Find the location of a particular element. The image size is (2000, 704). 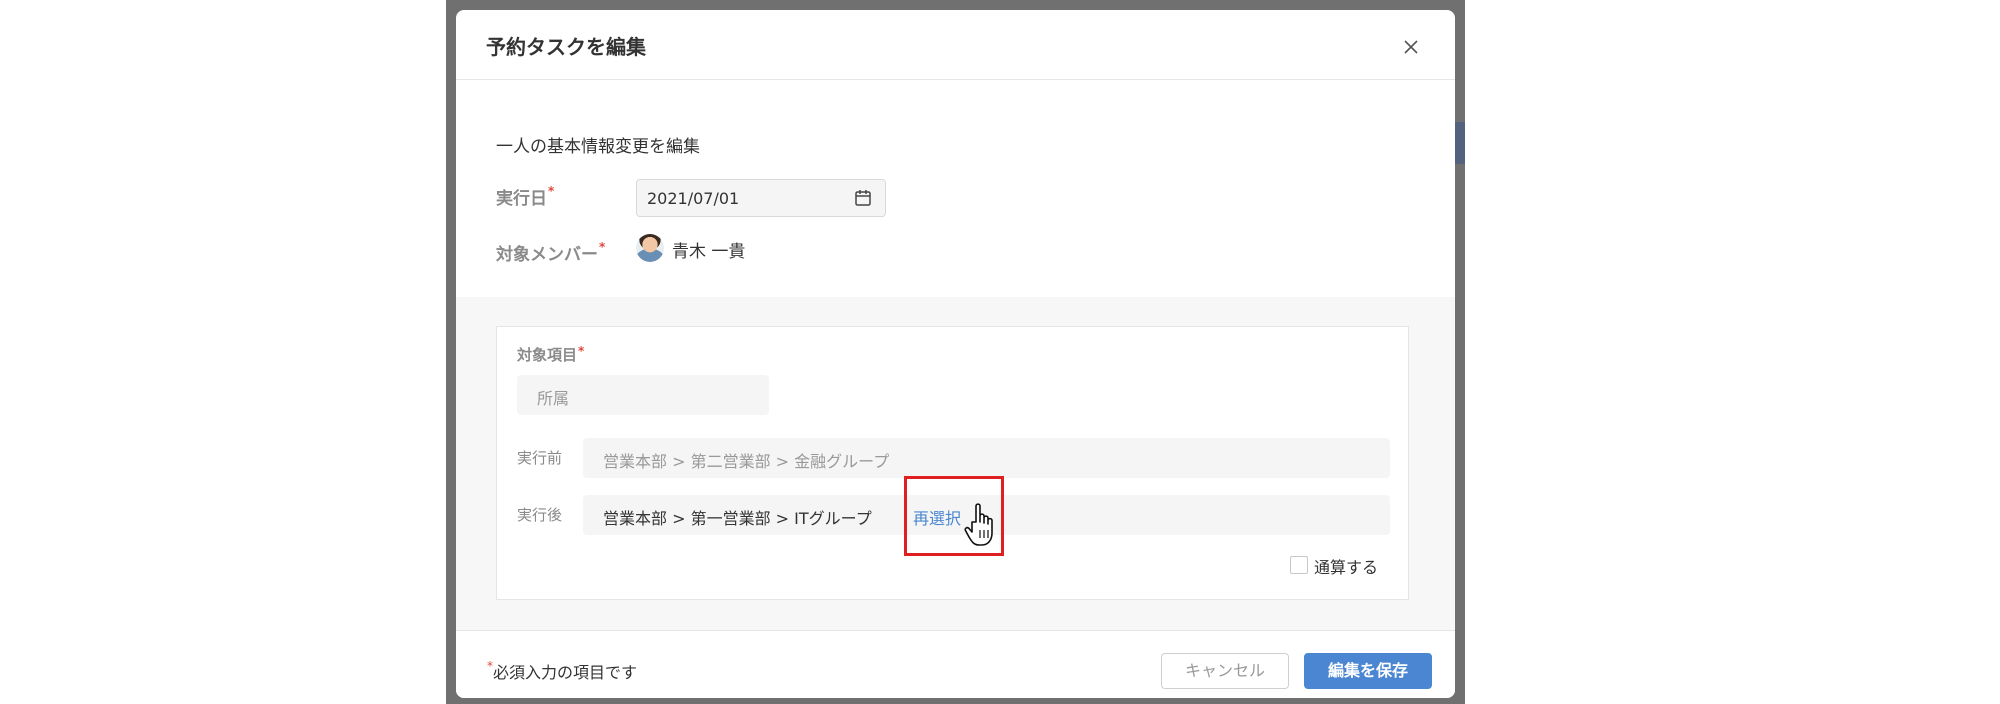

before-label: 実行前 is located at coordinates (540, 458).